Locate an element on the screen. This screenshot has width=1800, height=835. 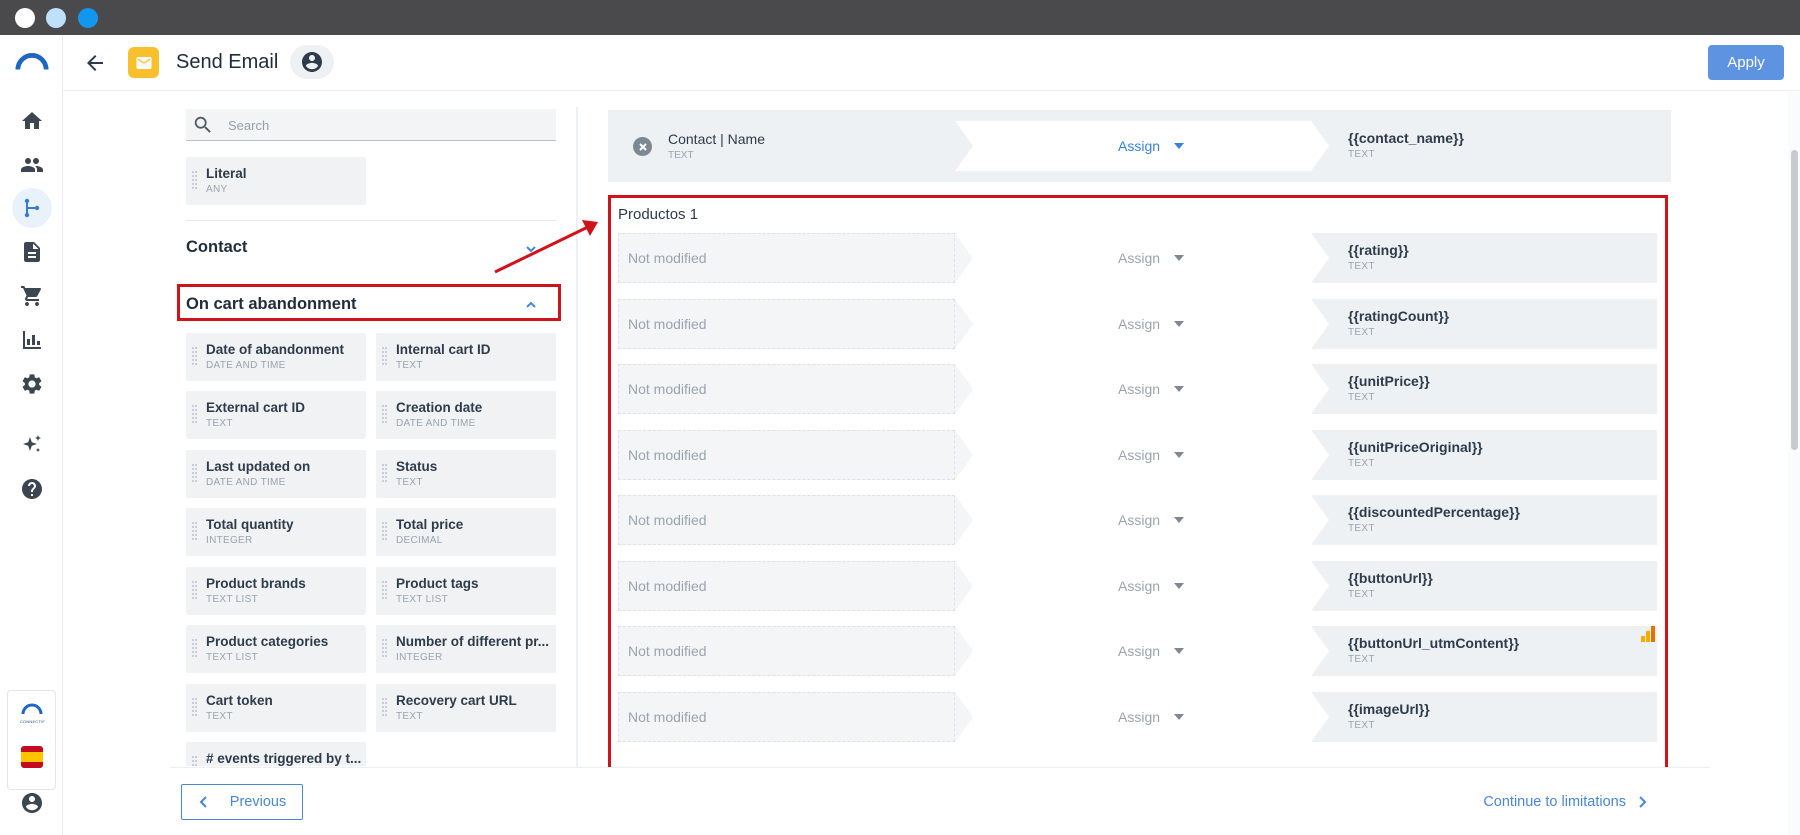
brand-logo-icon is located at coordinates (32, 709).